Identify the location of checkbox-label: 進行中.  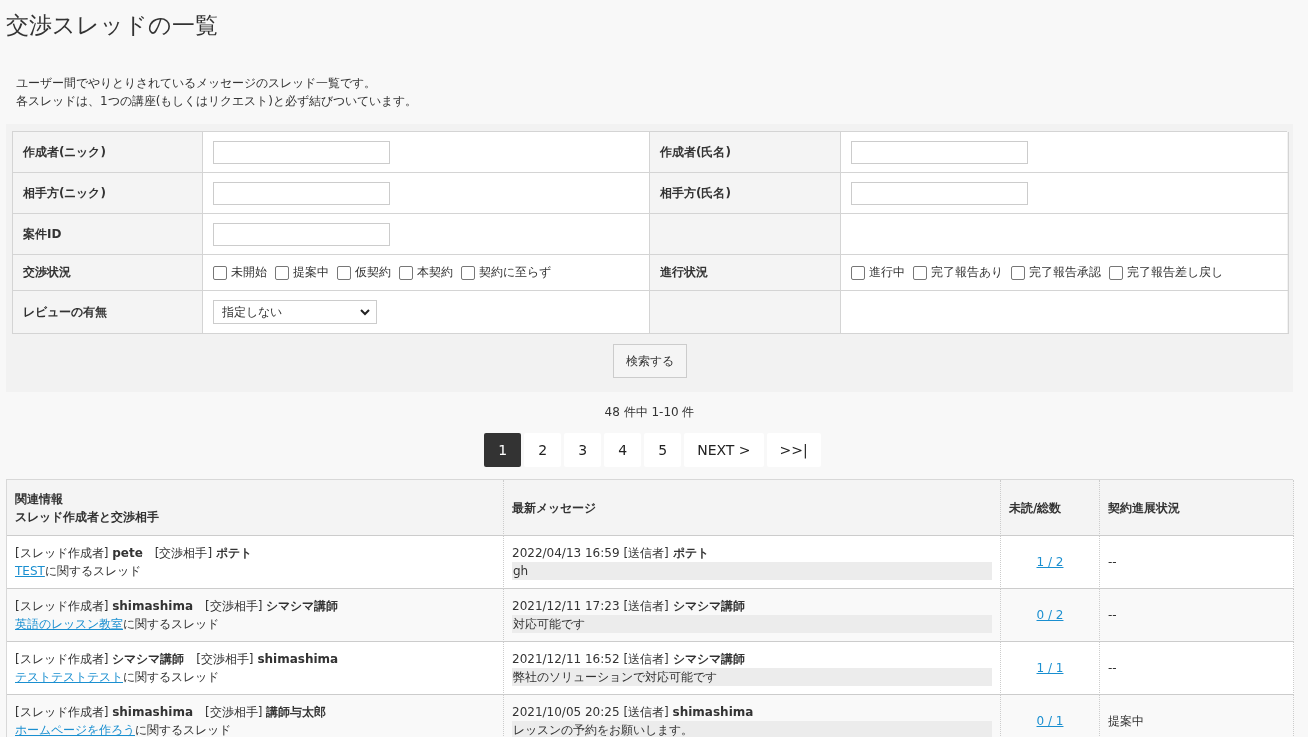
(887, 272).